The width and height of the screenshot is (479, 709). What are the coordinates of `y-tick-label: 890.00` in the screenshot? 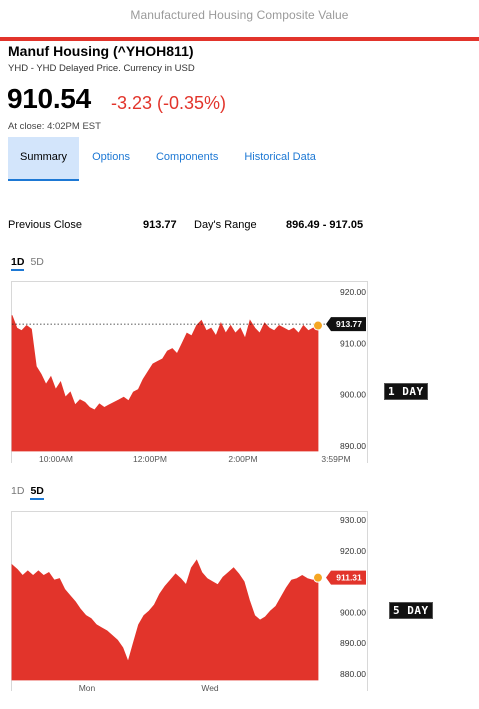 It's located at (353, 643).